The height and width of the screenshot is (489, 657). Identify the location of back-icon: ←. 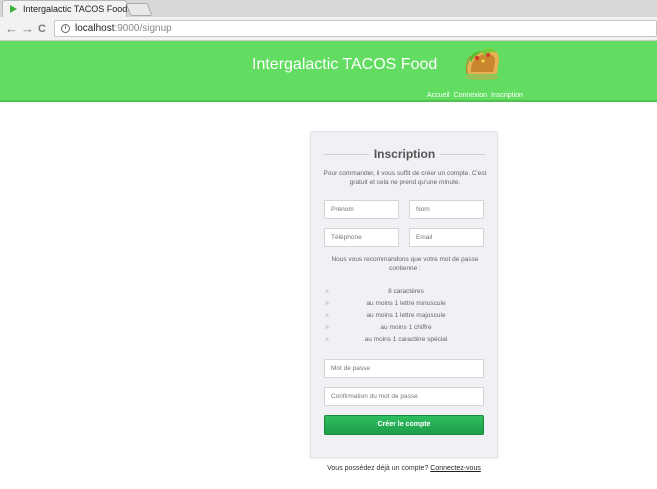
(11, 29).